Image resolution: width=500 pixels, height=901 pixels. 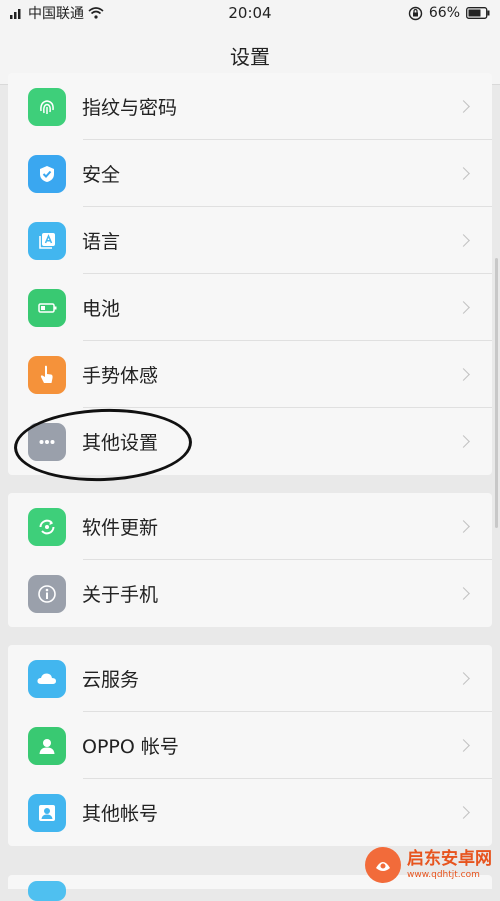 What do you see at coordinates (250, 173) in the screenshot?
I see `settings-item-security: 安全` at bounding box center [250, 173].